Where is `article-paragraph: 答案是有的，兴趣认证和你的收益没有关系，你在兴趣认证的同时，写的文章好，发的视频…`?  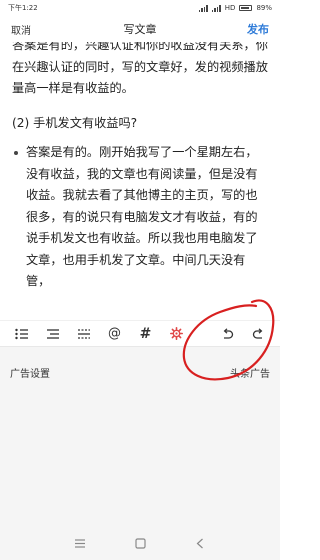 article-paragraph: 答案是有的，兴趣认证和你的收益没有关系，你在兴趣认证的同时，写的文章好，发的视频… is located at coordinates (140, 68).